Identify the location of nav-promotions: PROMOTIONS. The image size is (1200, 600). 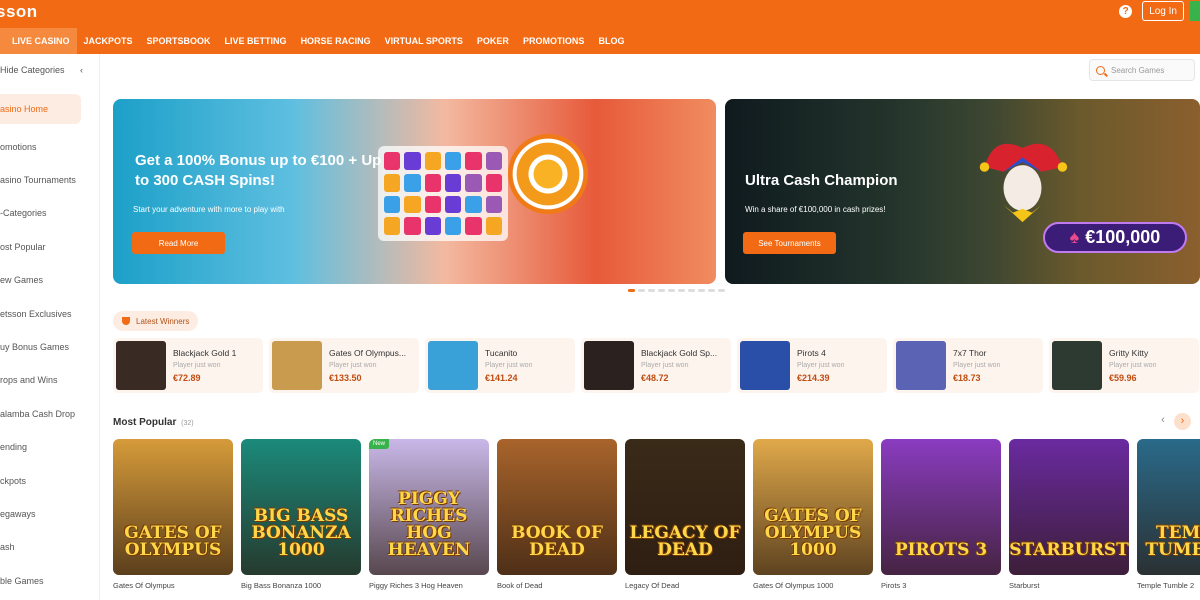
(554, 41).